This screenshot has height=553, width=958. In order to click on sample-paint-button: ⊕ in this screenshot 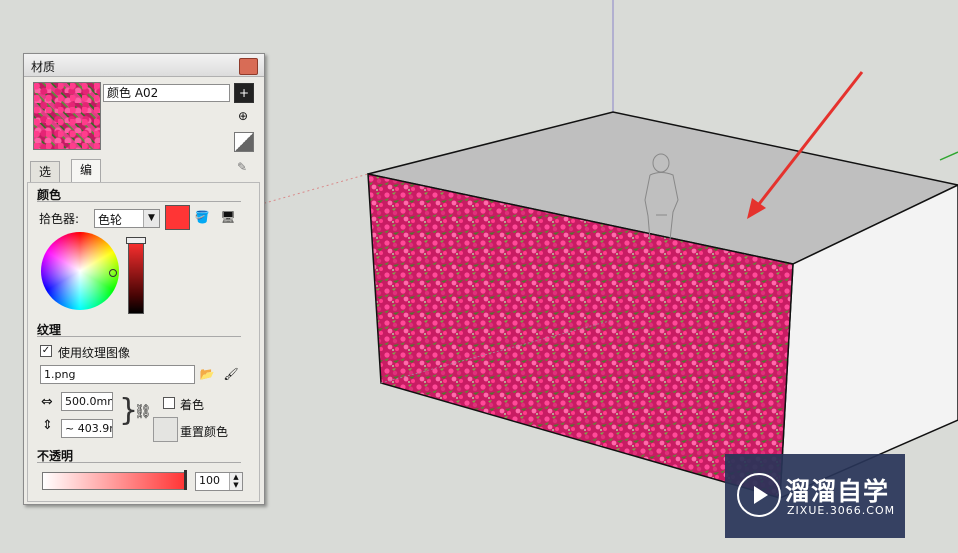, I will do `click(243, 116)`.